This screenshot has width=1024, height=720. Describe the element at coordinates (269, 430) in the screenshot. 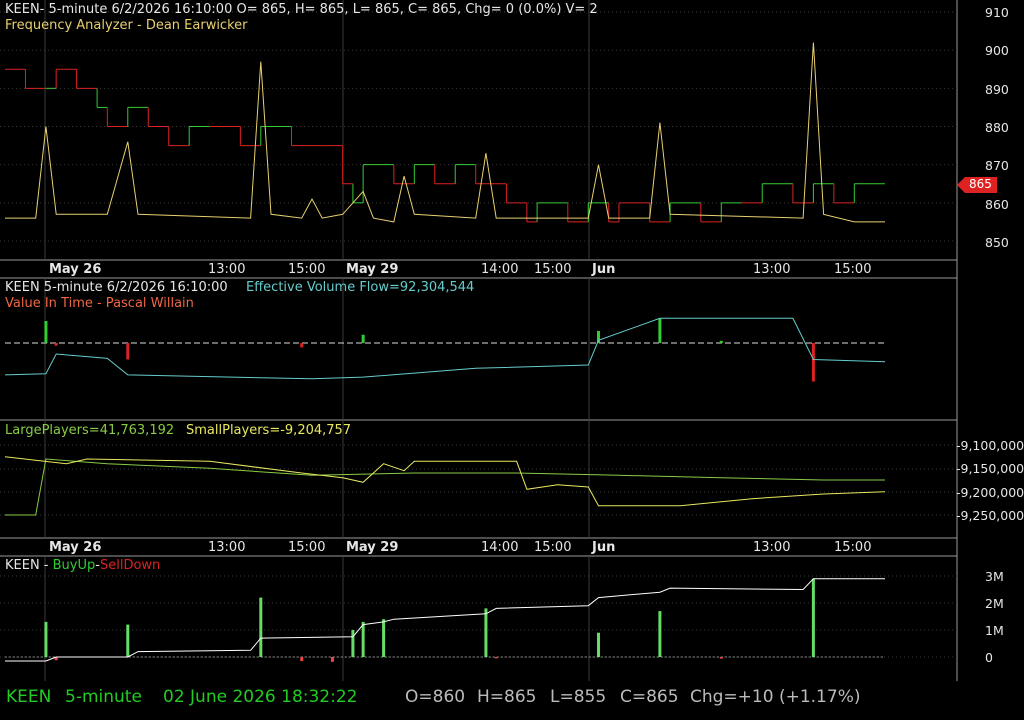

I see `small-players-label: SmallPlayers=-9,204,757` at that location.